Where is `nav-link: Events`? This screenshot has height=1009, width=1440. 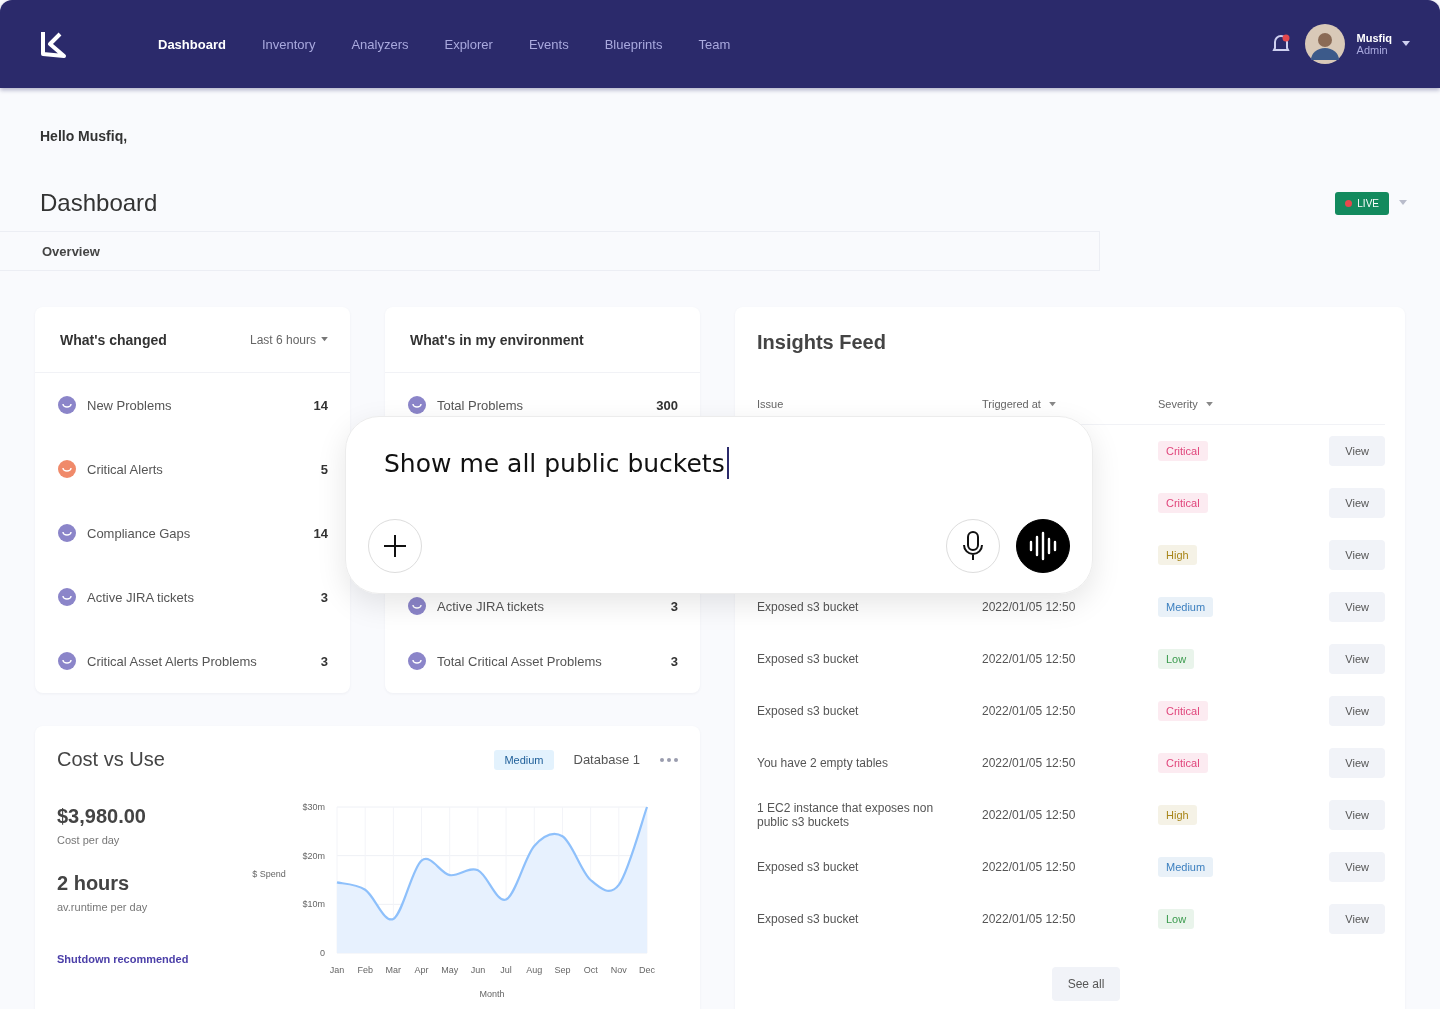
nav-link: Events is located at coordinates (548, 44).